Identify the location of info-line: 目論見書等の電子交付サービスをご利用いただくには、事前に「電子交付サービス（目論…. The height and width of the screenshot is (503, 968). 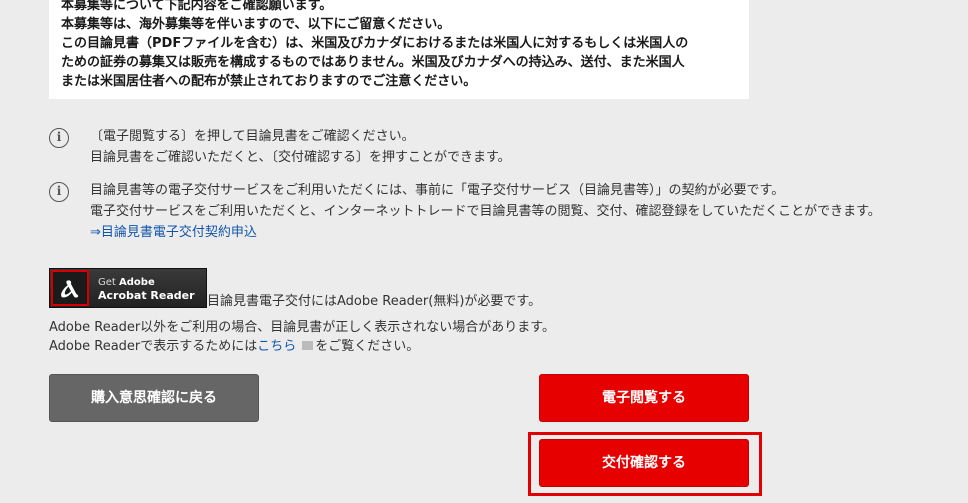
(437, 190).